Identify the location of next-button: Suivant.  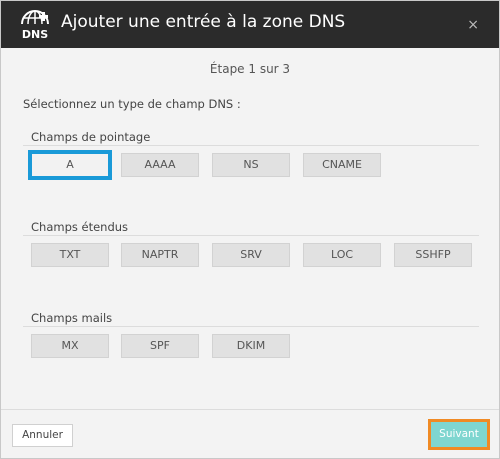
(459, 434).